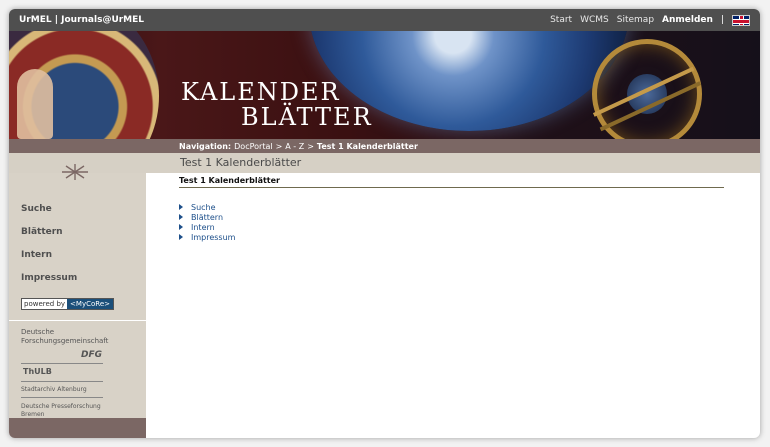  Describe the element at coordinates (253, 146) in the screenshot. I see `breadcrumb-docportal: DocPortal` at that location.